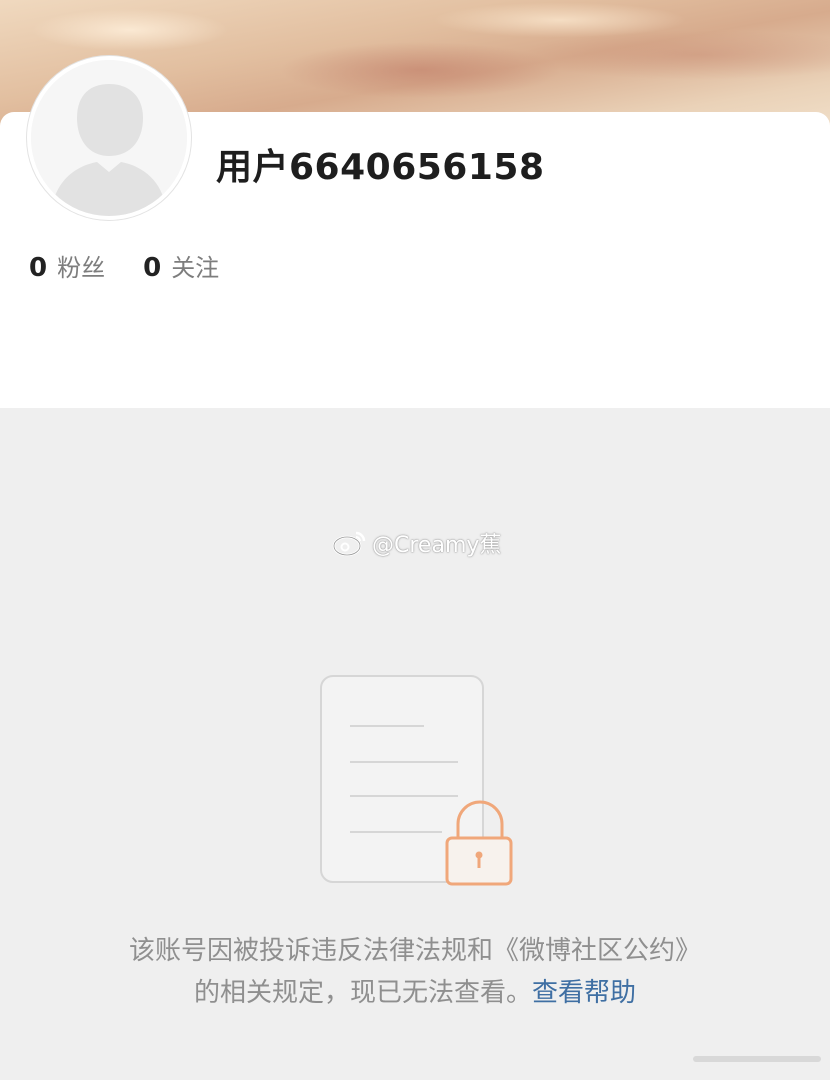 Image resolution: width=830 pixels, height=1080 pixels. I want to click on notice-line-2-text: 的相关规定，现已无法查看。, so click(362, 993).